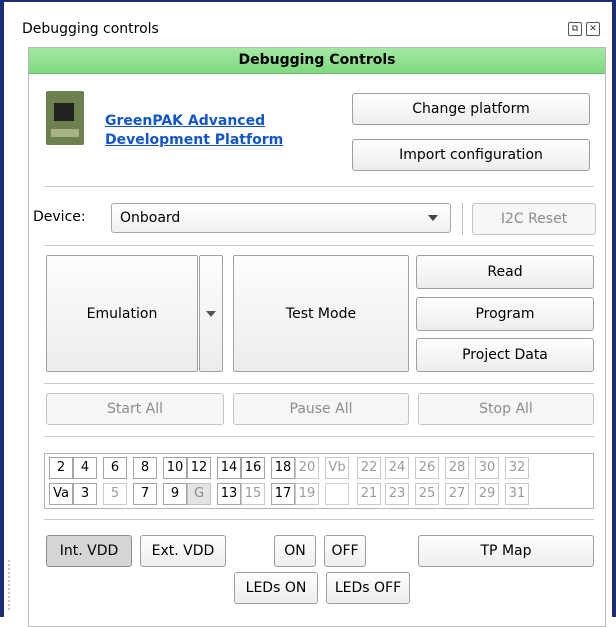 The width and height of the screenshot is (616, 627). Describe the element at coordinates (253, 468) in the screenshot. I see `pin-cell: 16` at that location.